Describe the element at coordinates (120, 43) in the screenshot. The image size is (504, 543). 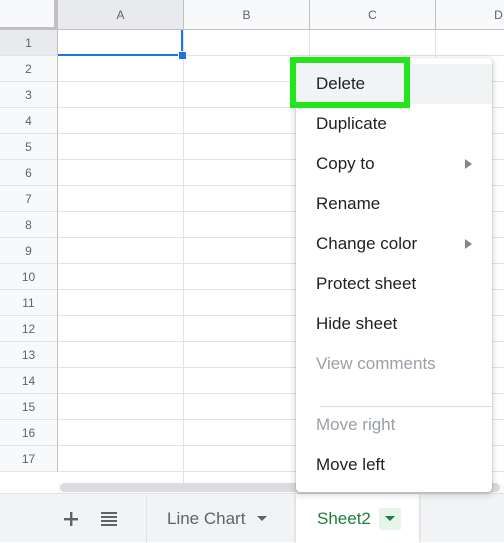
I see `selected-cell-a1` at that location.